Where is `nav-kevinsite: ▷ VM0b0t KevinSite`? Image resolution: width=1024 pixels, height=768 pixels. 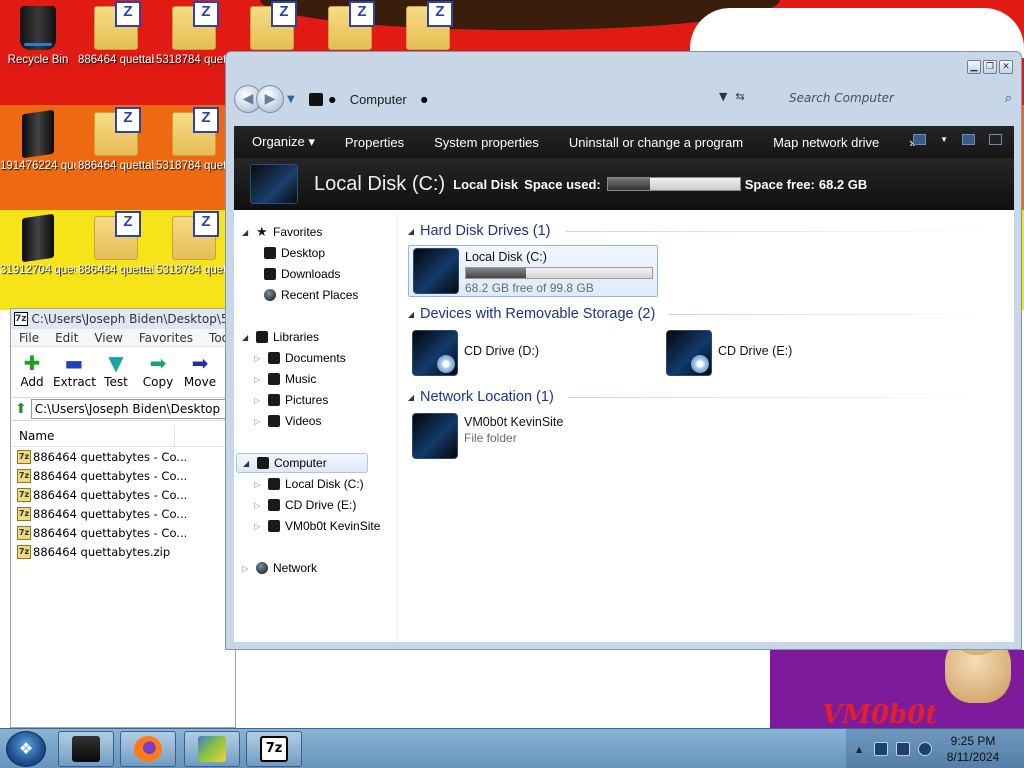 nav-kevinsite: ▷ VM0b0t KevinSite is located at coordinates (317, 526).